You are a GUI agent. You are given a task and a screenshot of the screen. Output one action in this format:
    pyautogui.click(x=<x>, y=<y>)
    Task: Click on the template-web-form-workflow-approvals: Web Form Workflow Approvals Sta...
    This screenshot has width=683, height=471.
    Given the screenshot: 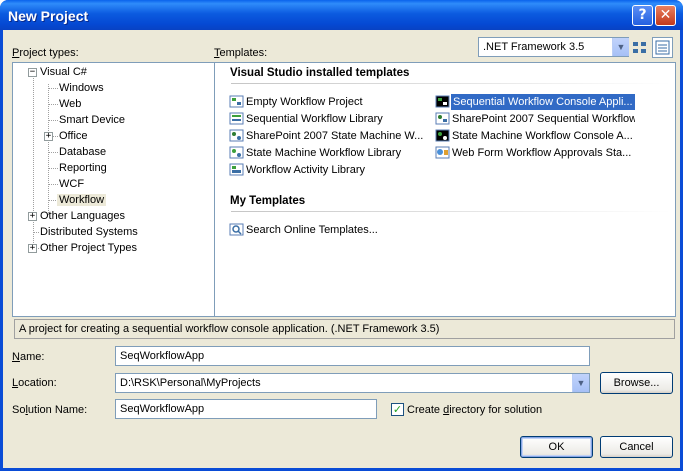 What is the action you would take?
    pyautogui.click(x=535, y=153)
    